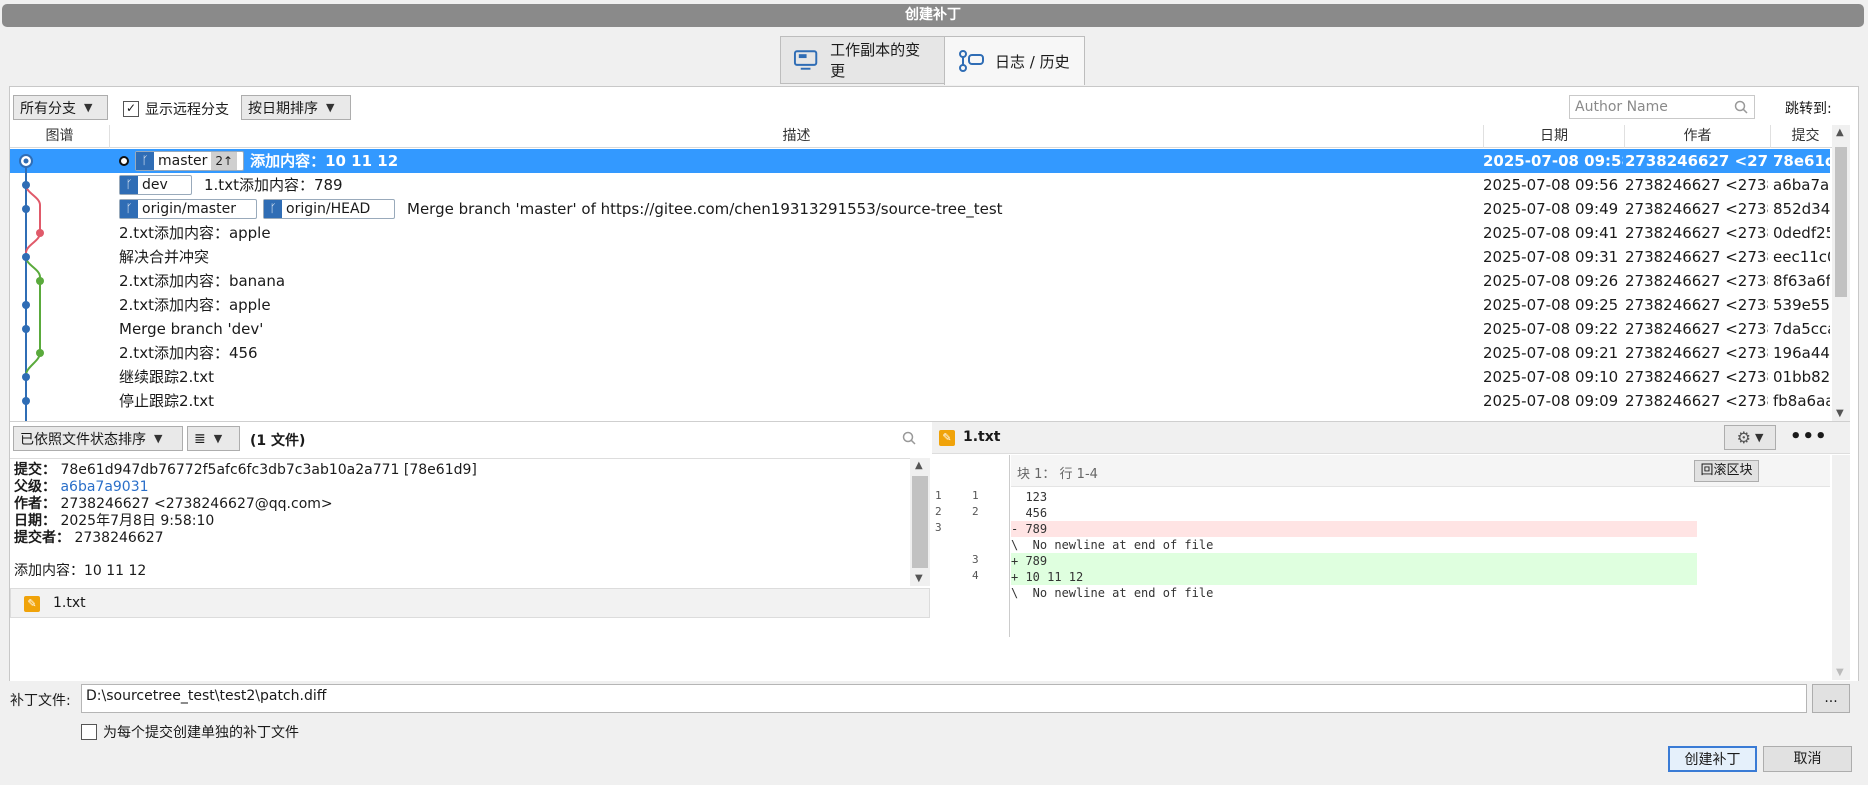 The image size is (1868, 785). What do you see at coordinates (944, 698) in the screenshot?
I see `patch-file-input: D:\sourcetree_test\test2\patch.diff` at bounding box center [944, 698].